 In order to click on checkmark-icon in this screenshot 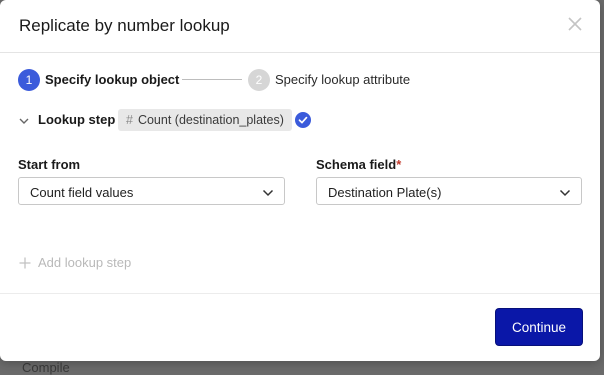, I will do `click(303, 120)`.